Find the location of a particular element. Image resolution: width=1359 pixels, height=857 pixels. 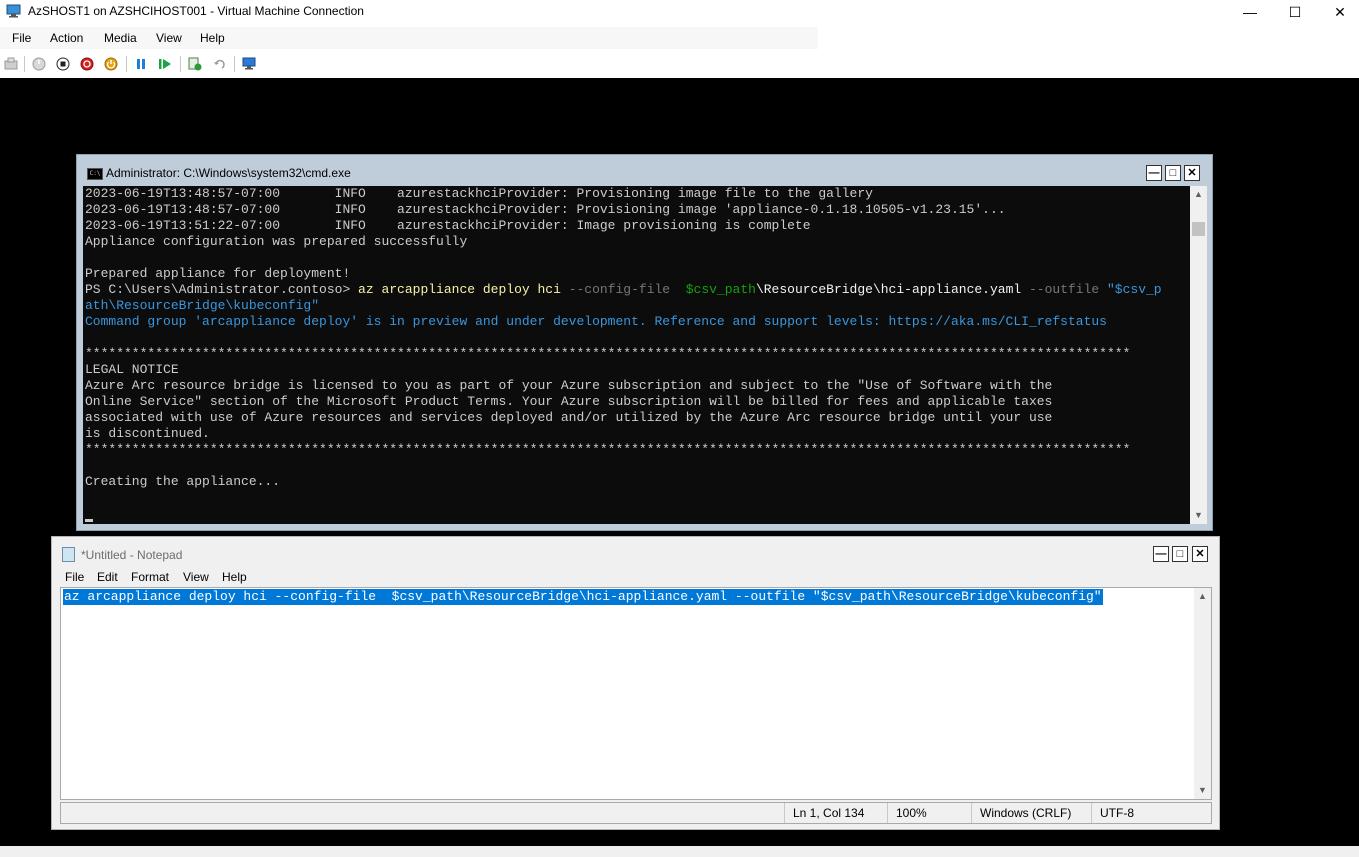

vm-menu-bar: File Action Media View Help is located at coordinates (409, 38).